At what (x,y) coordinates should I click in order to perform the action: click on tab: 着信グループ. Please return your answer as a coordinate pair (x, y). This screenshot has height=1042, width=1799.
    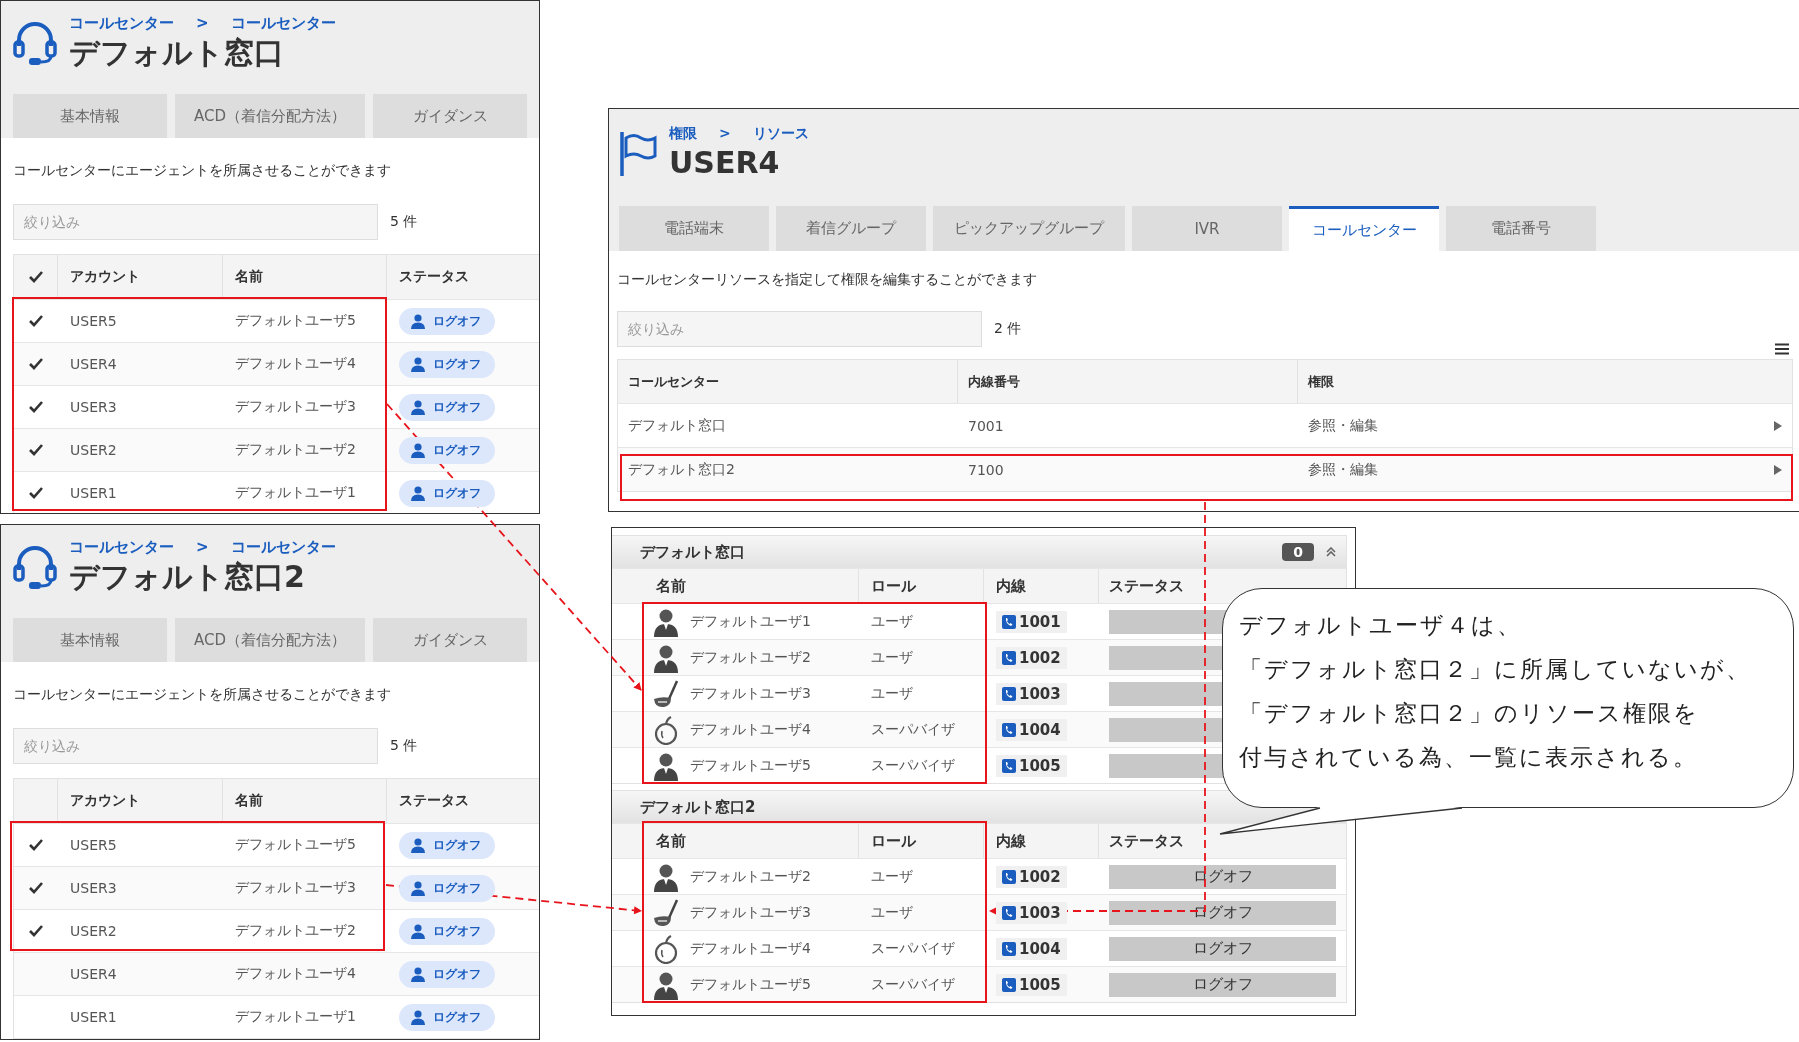
    Looking at the image, I should click on (851, 228).